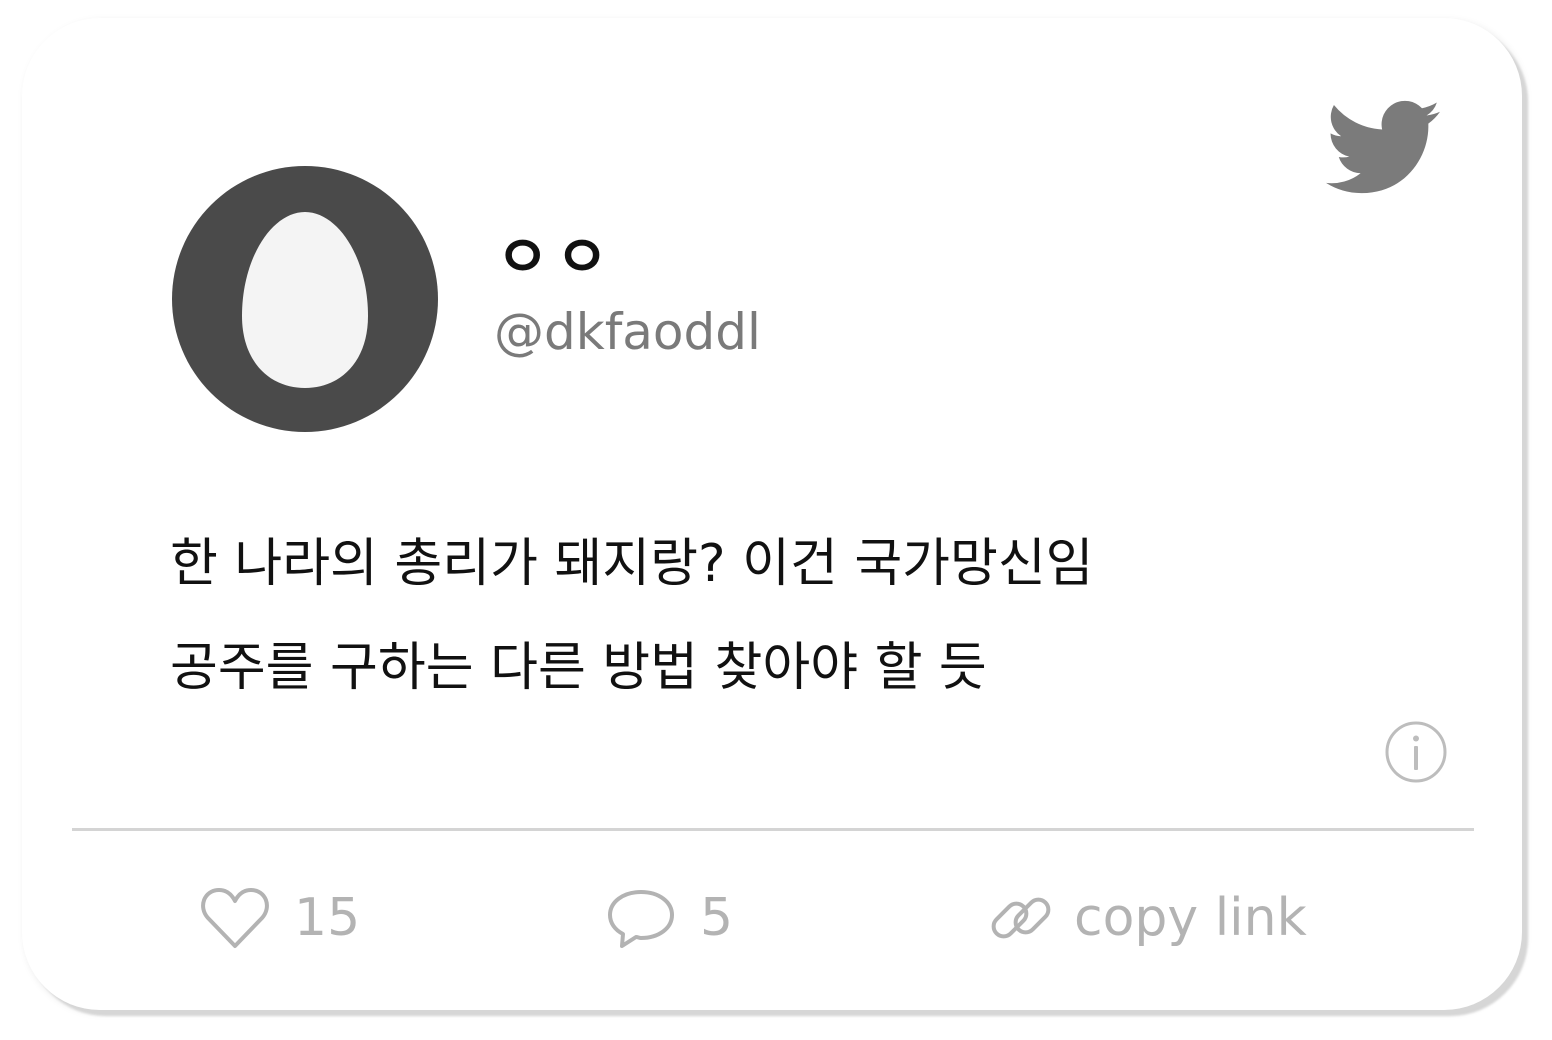  What do you see at coordinates (632, 564) in the screenshot?
I see `tweet-text-line: 한 나라의 총리가 돼지랑? 이건 국가망신임` at bounding box center [632, 564].